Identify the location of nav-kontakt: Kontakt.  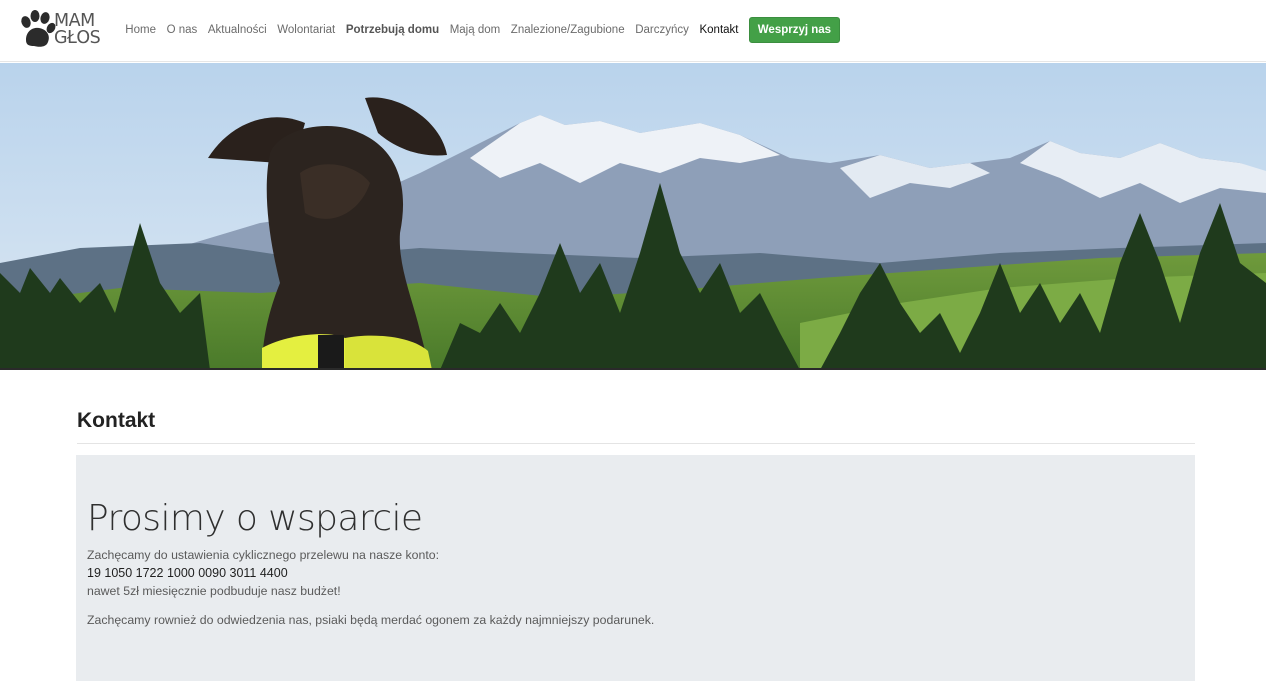
(719, 30).